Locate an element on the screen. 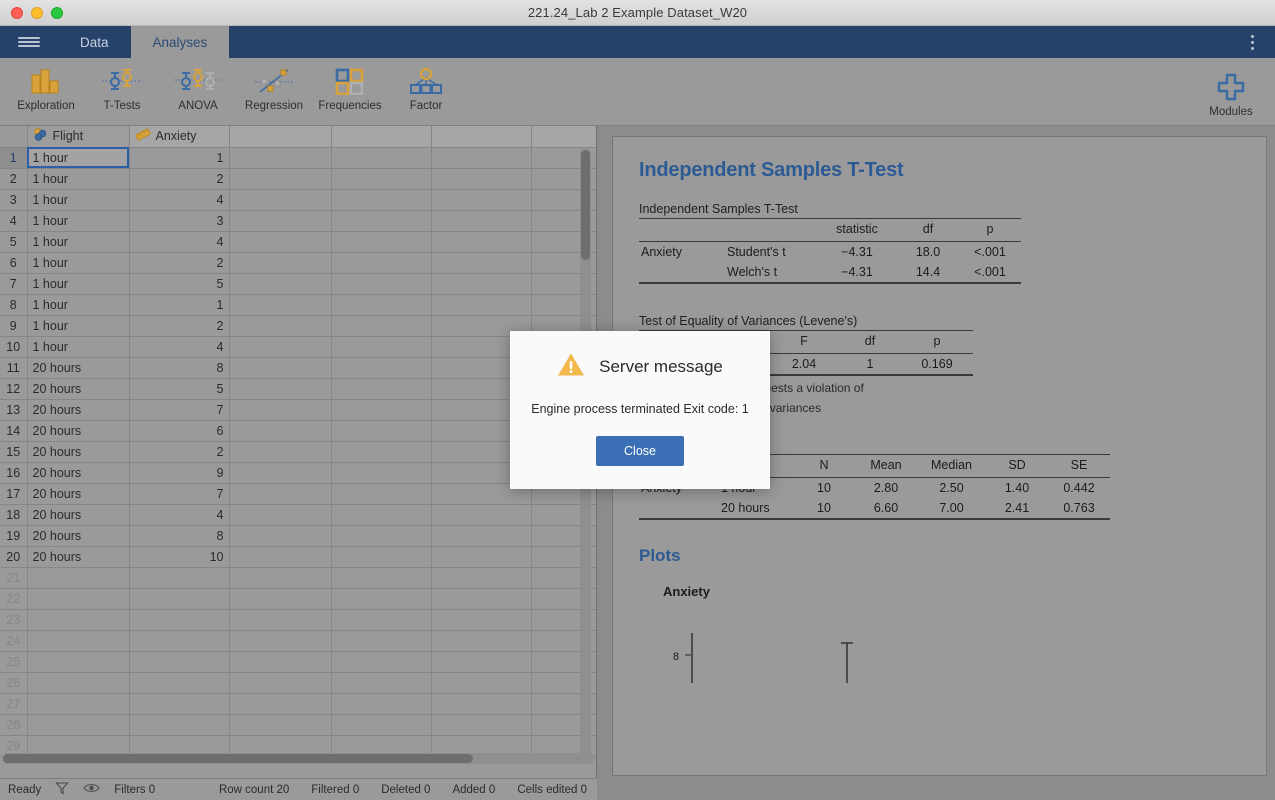 The image size is (1275, 800). warning-icon is located at coordinates (571, 367).